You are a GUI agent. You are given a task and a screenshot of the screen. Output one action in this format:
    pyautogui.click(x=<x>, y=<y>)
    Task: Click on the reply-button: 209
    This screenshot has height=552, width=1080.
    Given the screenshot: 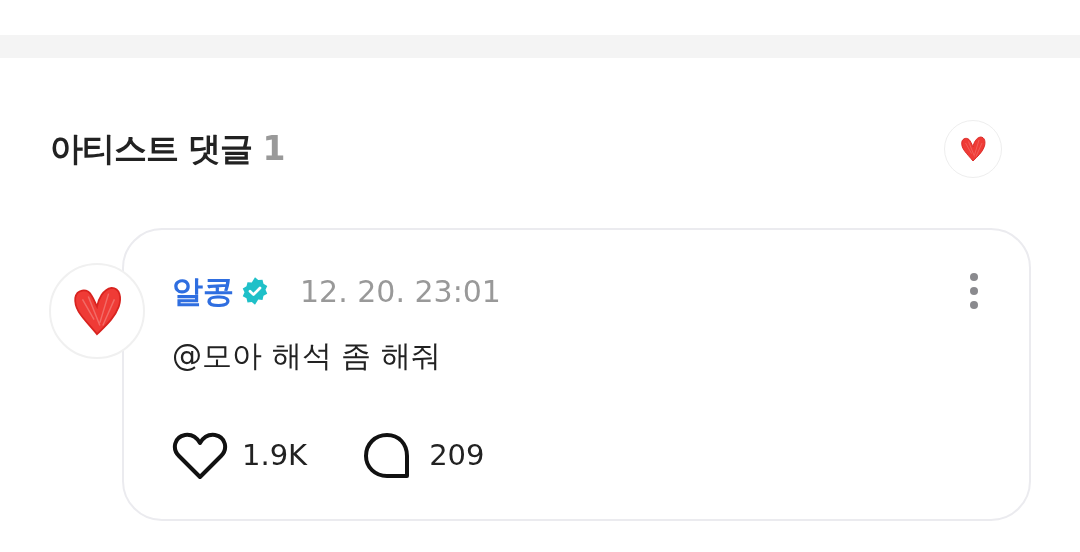 What is the action you would take?
    pyautogui.click(x=424, y=455)
    